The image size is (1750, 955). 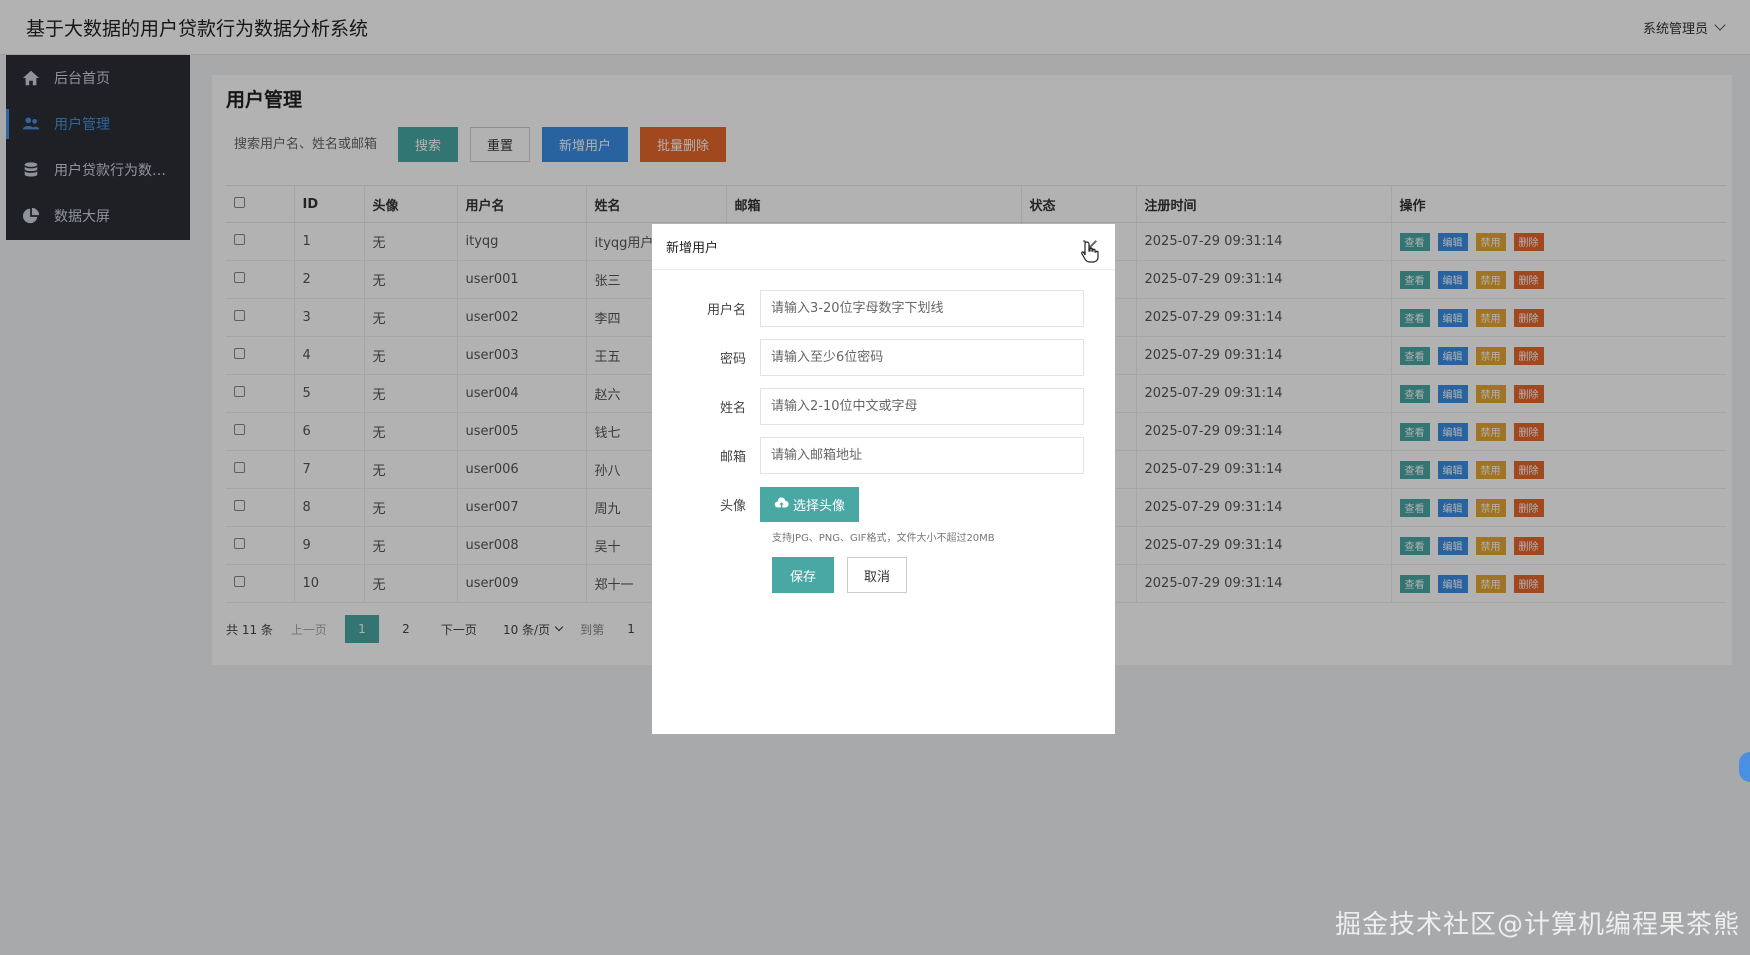 I want to click on form-row-email: 邮箱, so click(x=883, y=455).